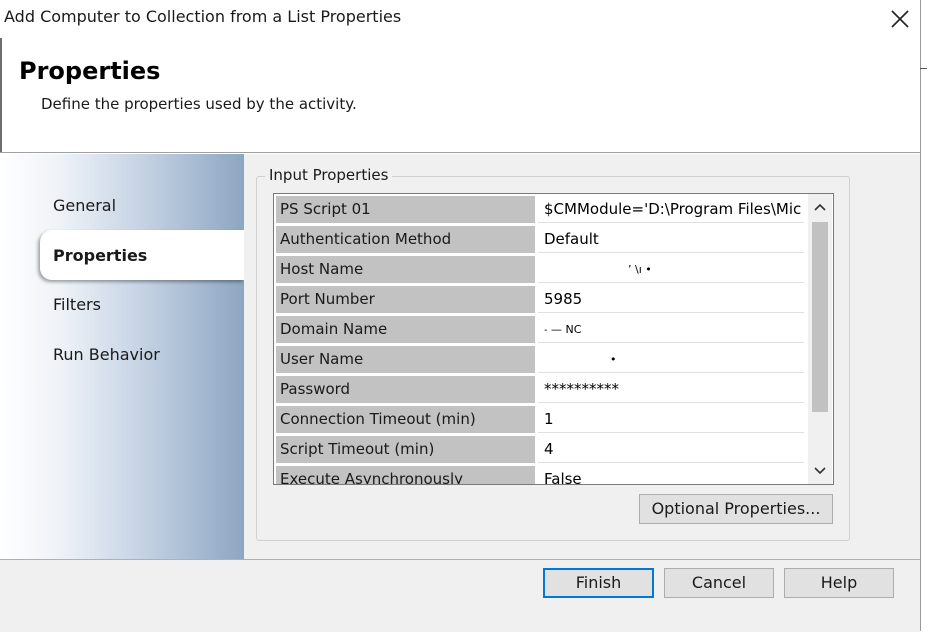 This screenshot has width=928, height=632. Describe the element at coordinates (405, 269) in the screenshot. I see `grid-key: Host Name` at that location.